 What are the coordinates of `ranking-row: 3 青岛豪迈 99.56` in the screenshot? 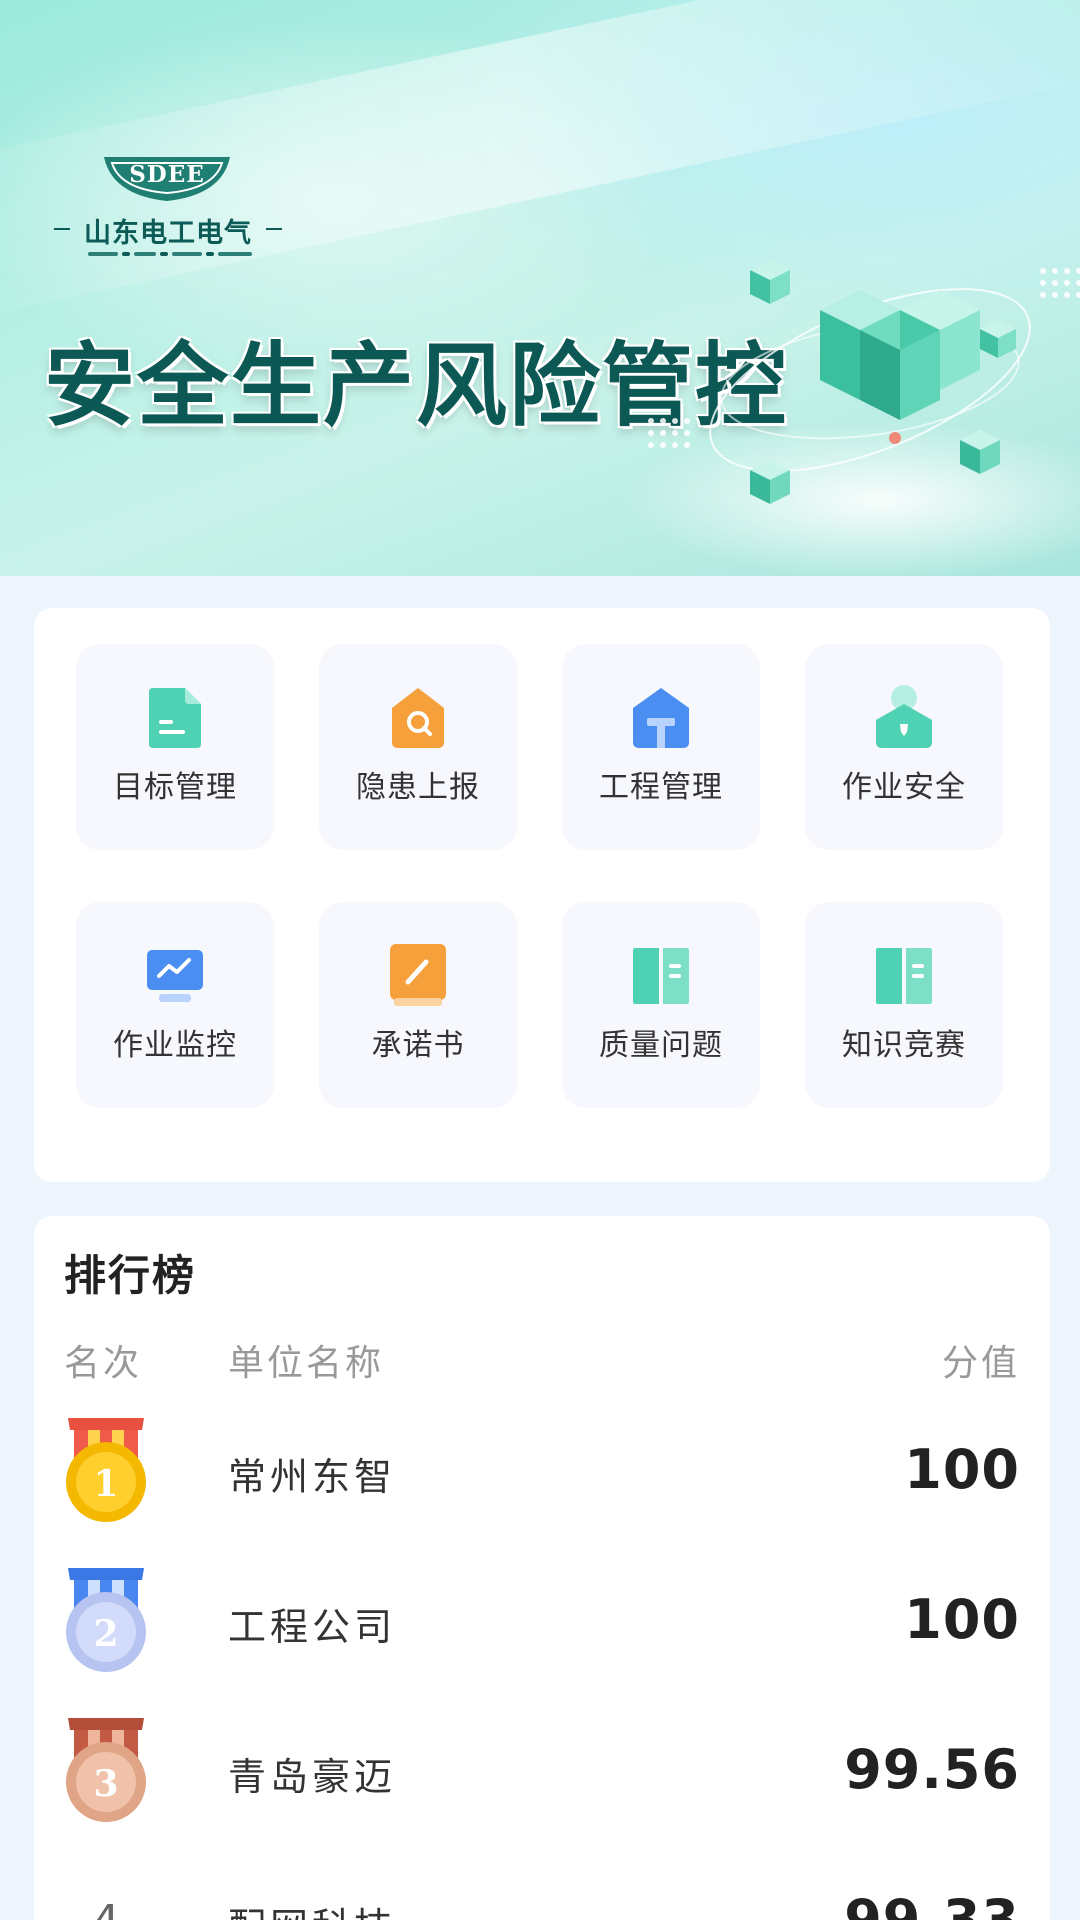 It's located at (542, 1771).